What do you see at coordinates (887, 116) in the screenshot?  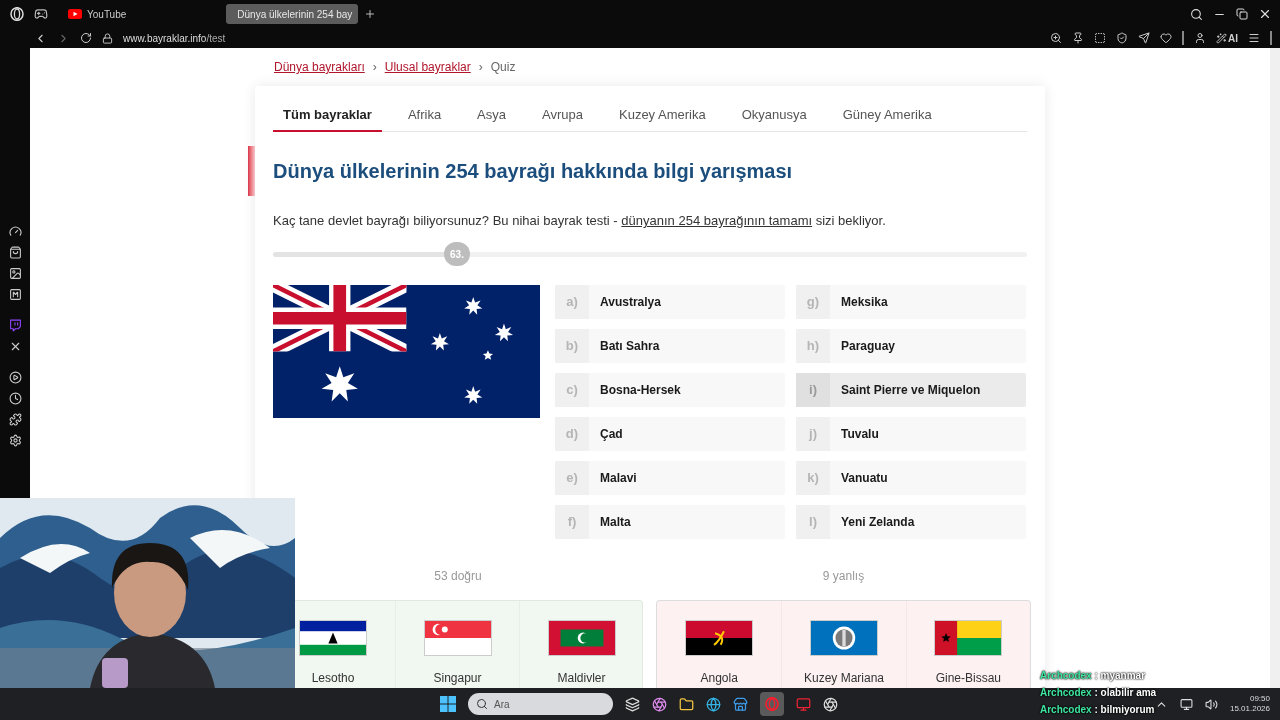 I see `region-tab: Güney Amerika` at bounding box center [887, 116].